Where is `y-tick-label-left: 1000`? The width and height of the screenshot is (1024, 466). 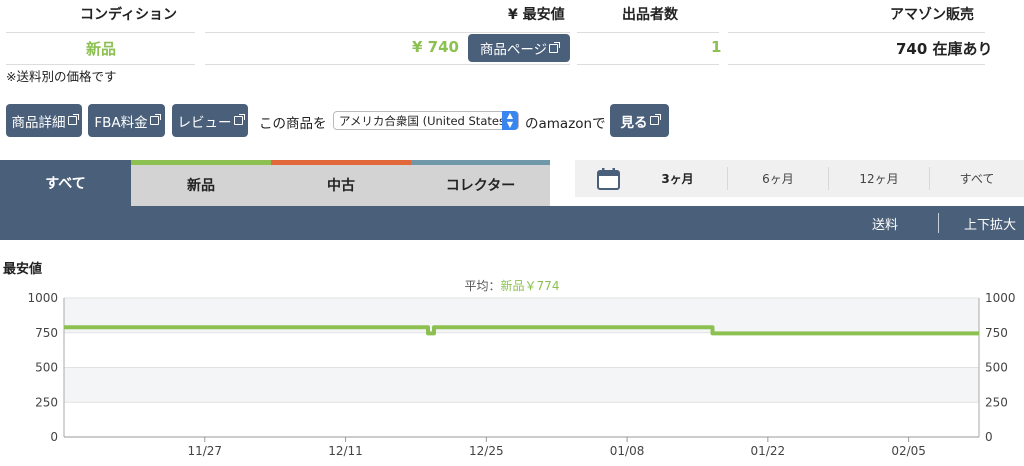
y-tick-label-left: 1000 is located at coordinates (42, 298).